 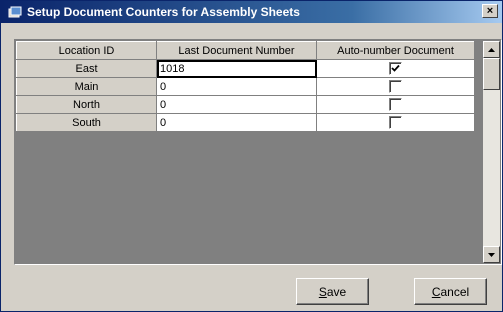 I want to click on table-row: South 0, so click(x=245, y=122).